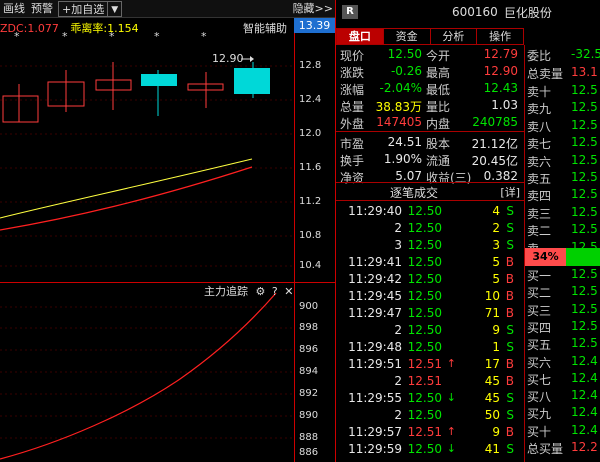  What do you see at coordinates (42, 9) in the screenshot?
I see `alert-button: 预警` at bounding box center [42, 9].